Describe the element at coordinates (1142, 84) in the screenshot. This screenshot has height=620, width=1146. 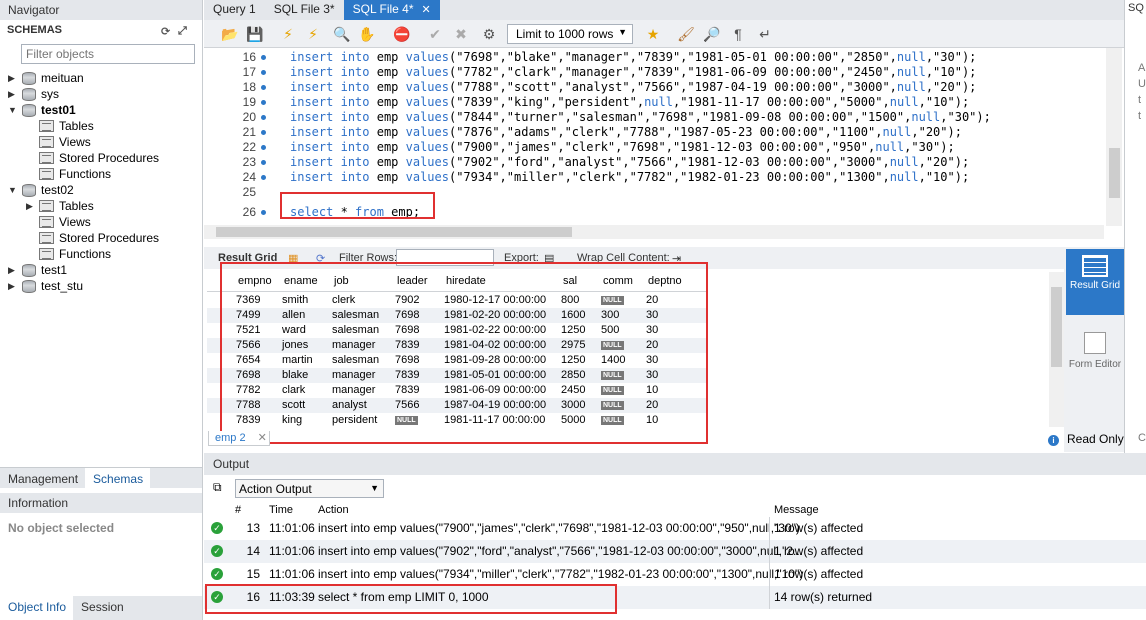
I see `panel-text: U` at that location.